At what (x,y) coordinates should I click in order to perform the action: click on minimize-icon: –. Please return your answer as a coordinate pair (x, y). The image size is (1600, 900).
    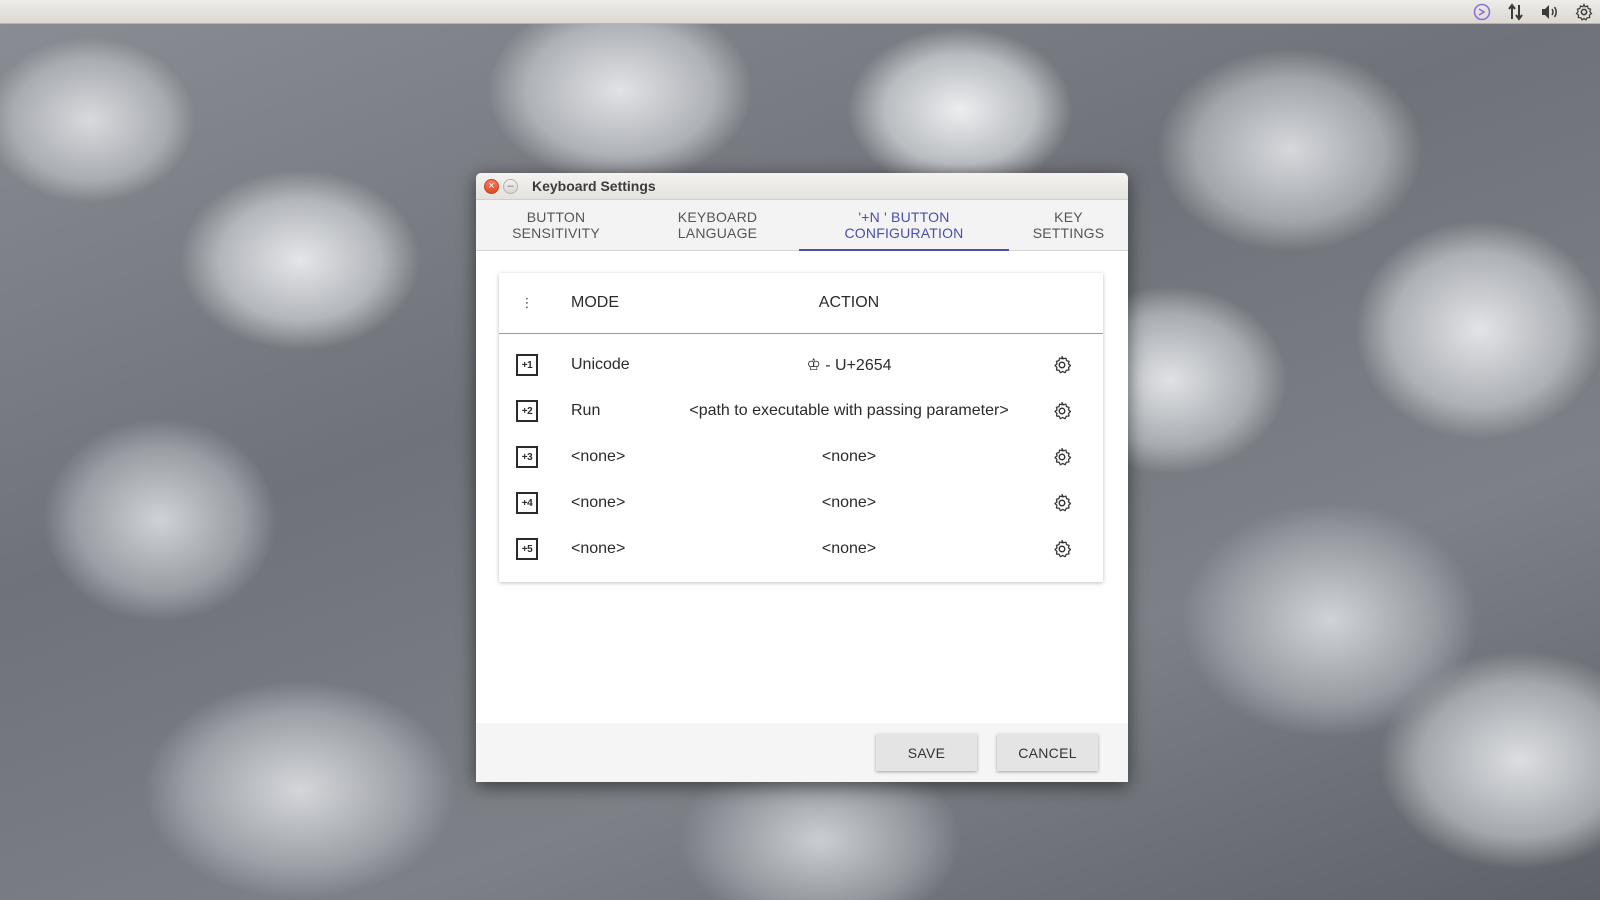
    Looking at the image, I should click on (510, 185).